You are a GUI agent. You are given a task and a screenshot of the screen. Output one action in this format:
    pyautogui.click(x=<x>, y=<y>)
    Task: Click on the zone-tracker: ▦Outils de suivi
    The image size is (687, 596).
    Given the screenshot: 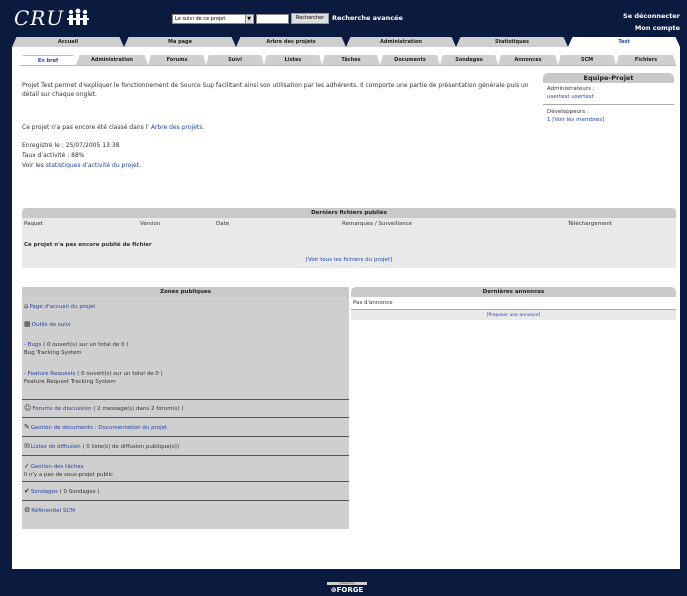 What is the action you would take?
    pyautogui.click(x=185, y=324)
    